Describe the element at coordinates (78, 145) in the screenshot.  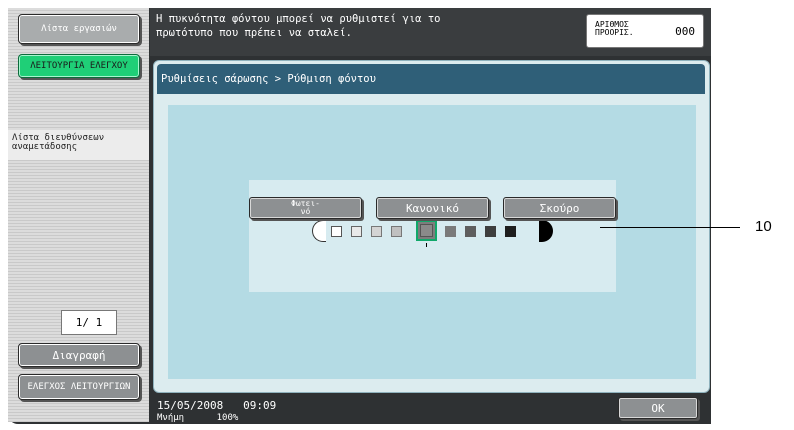
I see `address-list-heading: Λίστα διευθύνσεων αναμετάδοσης` at that location.